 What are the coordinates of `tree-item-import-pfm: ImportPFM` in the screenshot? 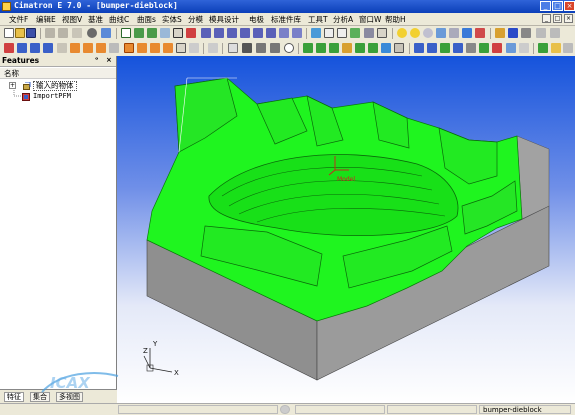 It's located at (52, 96).